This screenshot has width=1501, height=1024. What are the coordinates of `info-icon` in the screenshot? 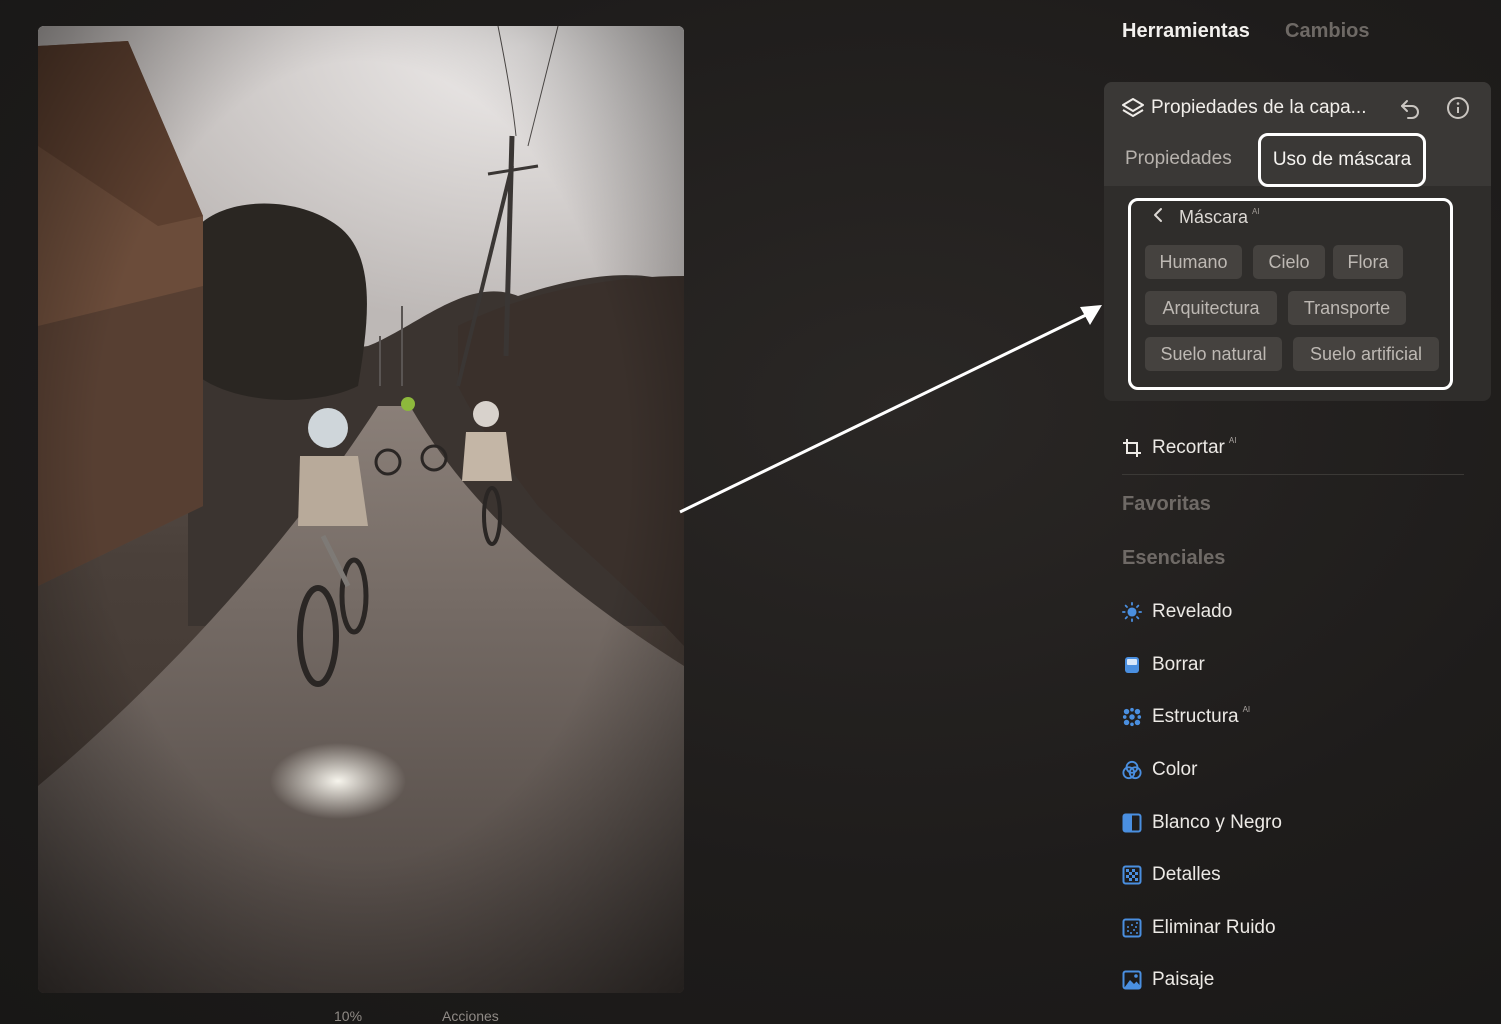 It's located at (1458, 110).